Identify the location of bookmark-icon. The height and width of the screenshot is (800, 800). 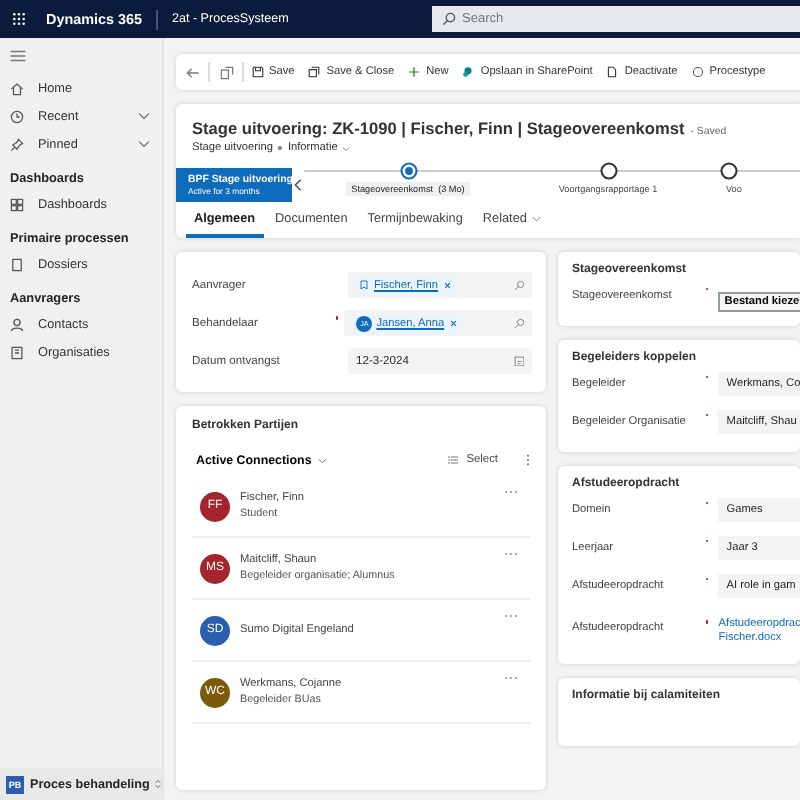
(364, 285).